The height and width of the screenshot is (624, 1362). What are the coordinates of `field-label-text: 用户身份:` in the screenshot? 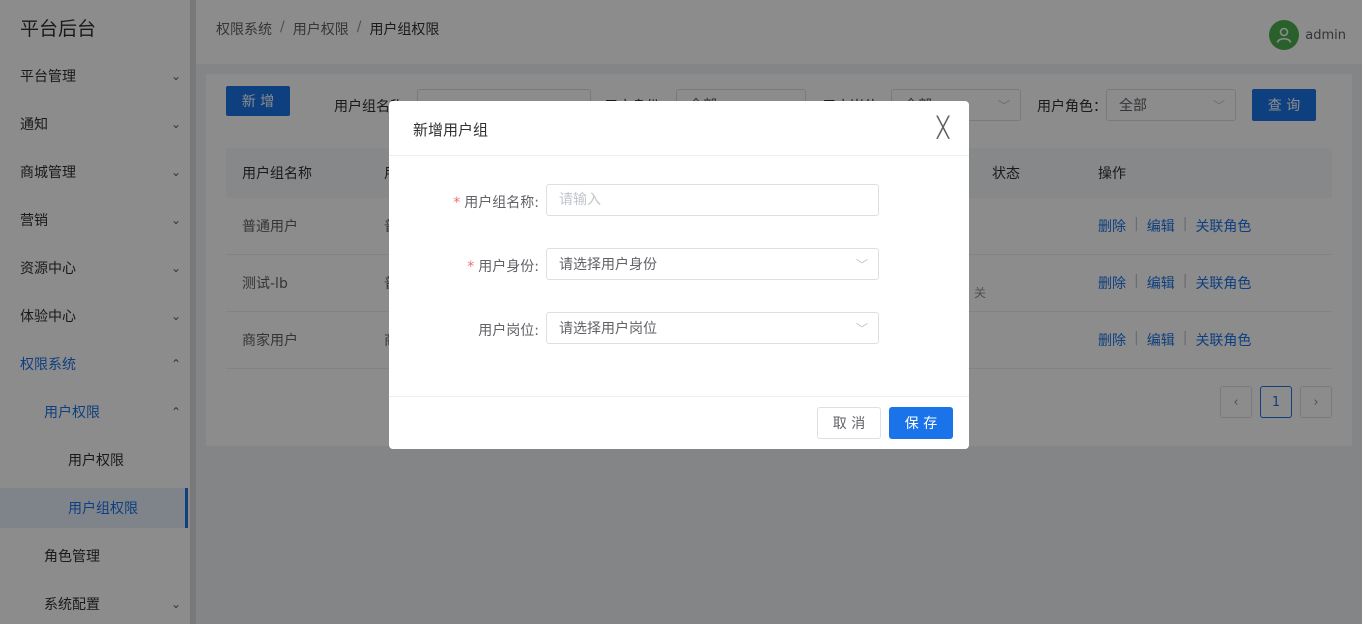 It's located at (508, 267).